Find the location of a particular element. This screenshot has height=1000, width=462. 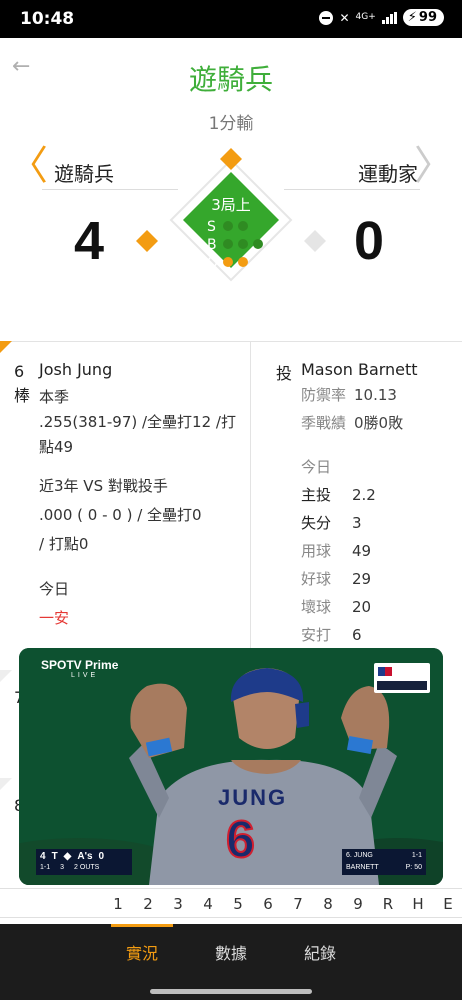

today-result: 一安 is located at coordinates (54, 618).